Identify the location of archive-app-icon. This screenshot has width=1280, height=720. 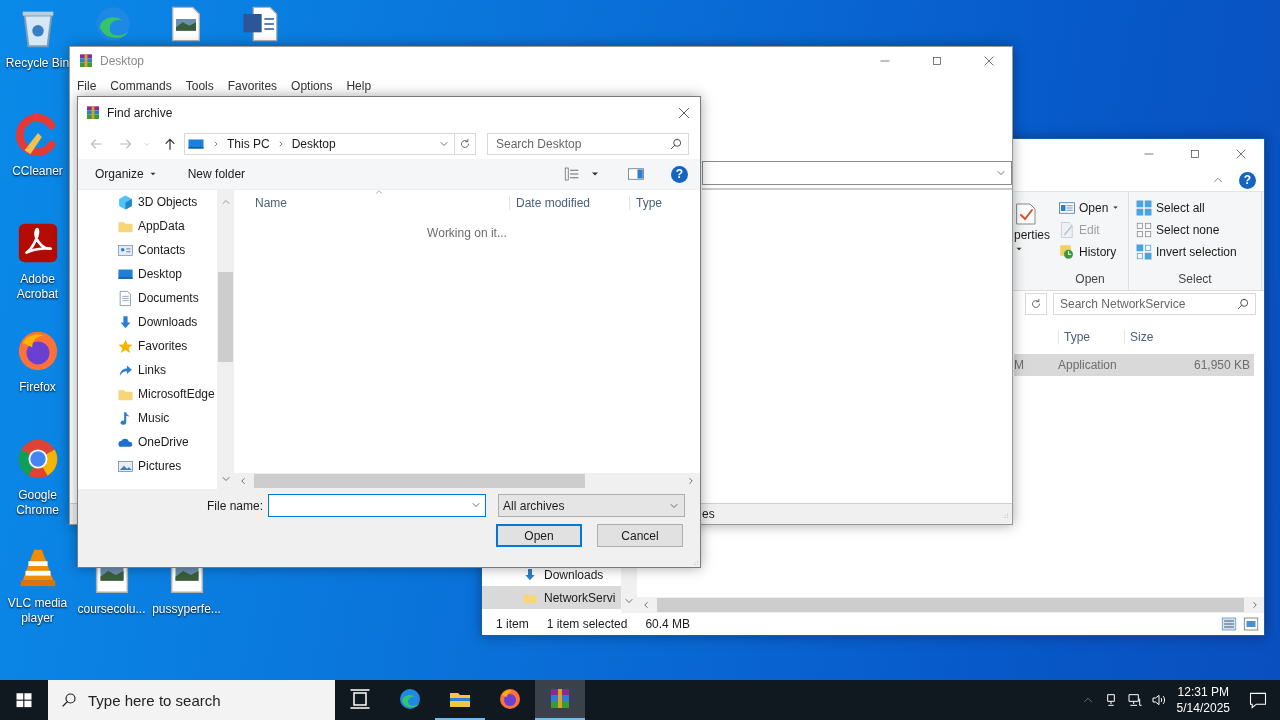
(86, 61).